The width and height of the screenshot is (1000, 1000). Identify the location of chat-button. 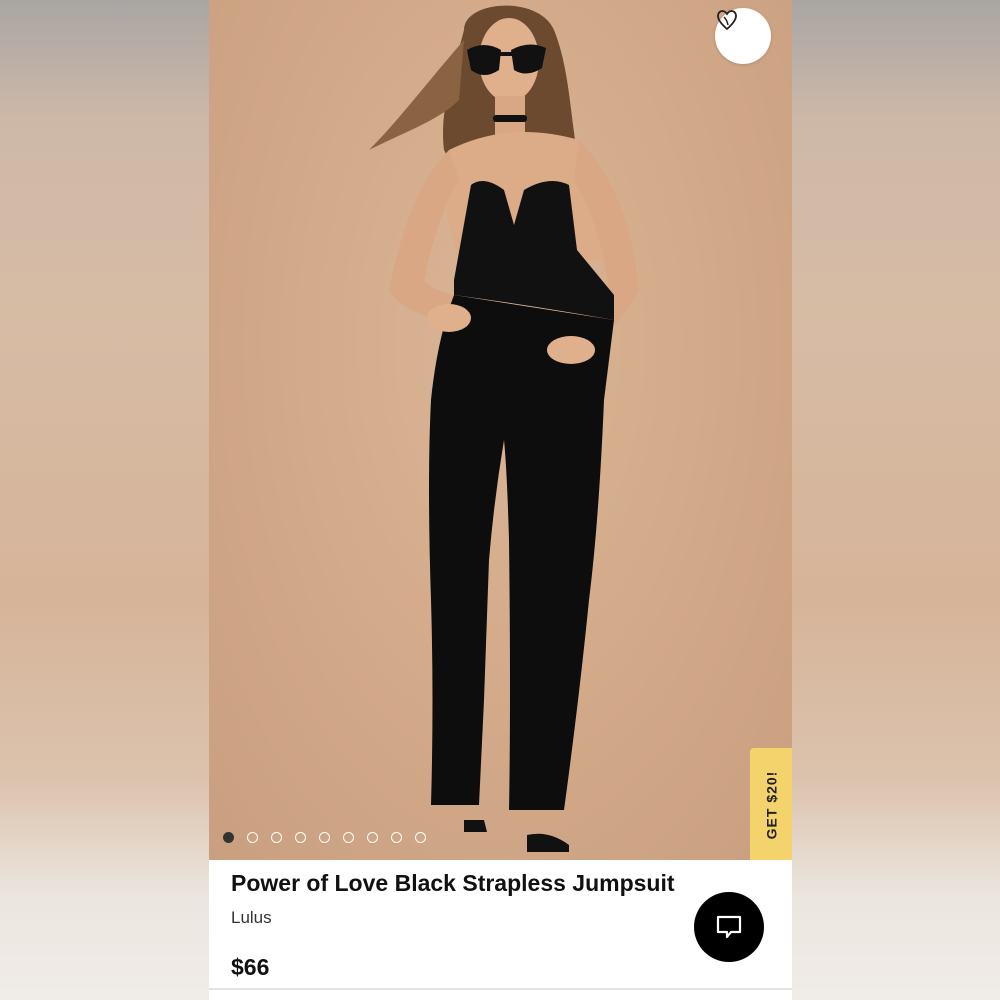
(729, 927).